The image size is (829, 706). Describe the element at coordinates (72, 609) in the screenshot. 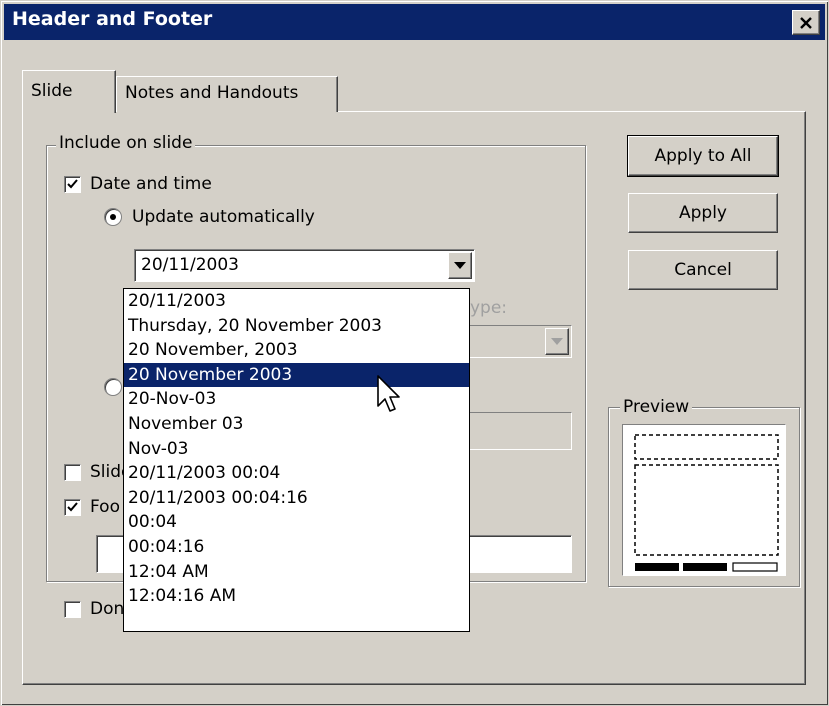

I see `dont-show-on-title-slide-checkbox` at that location.